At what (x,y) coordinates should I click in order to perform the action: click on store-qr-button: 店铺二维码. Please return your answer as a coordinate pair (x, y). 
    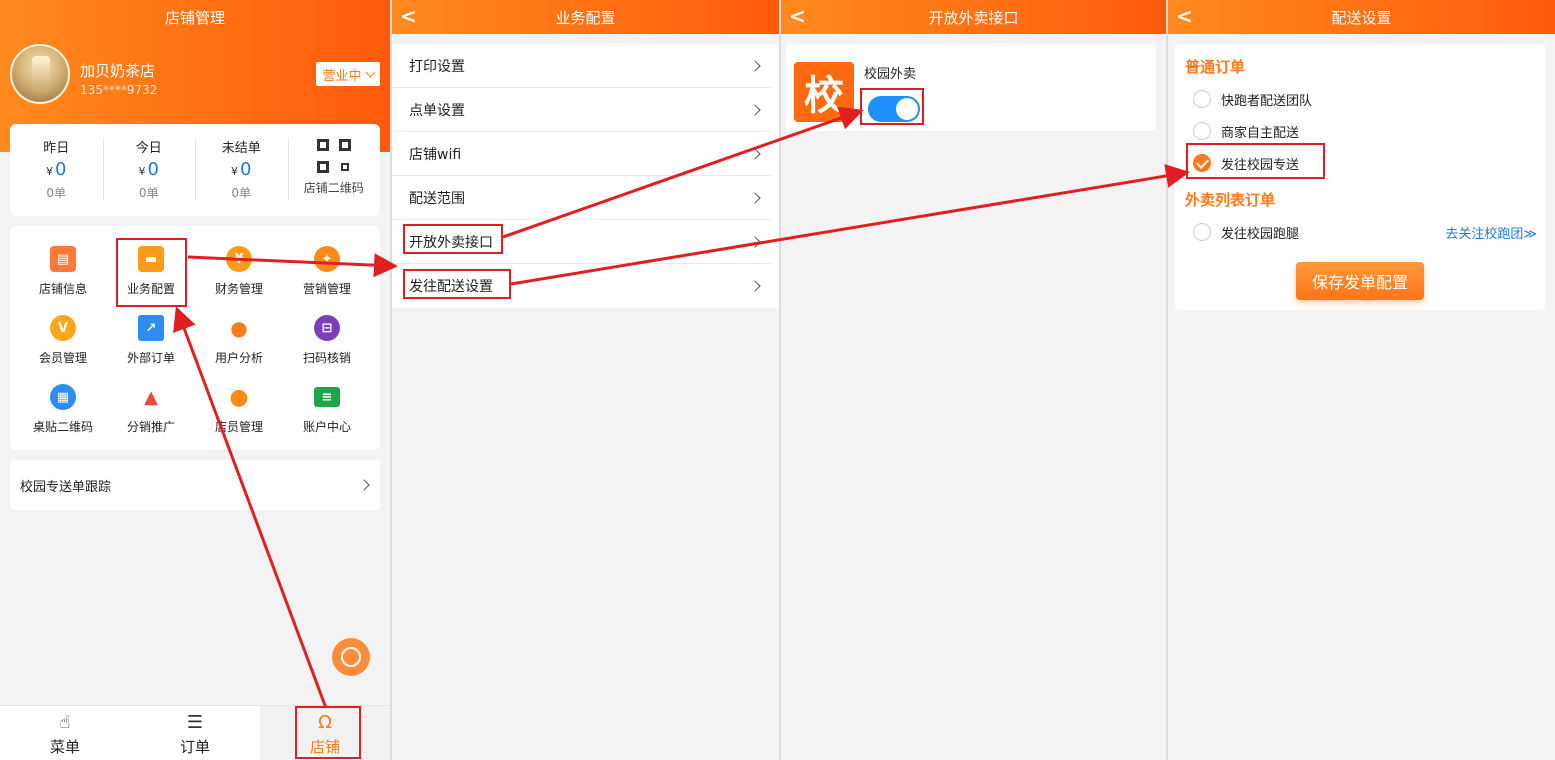
    Looking at the image, I should click on (334, 170).